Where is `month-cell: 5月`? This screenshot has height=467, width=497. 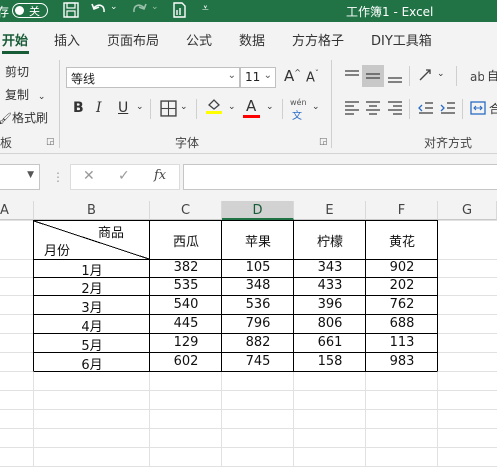 month-cell: 5月 is located at coordinates (92, 344).